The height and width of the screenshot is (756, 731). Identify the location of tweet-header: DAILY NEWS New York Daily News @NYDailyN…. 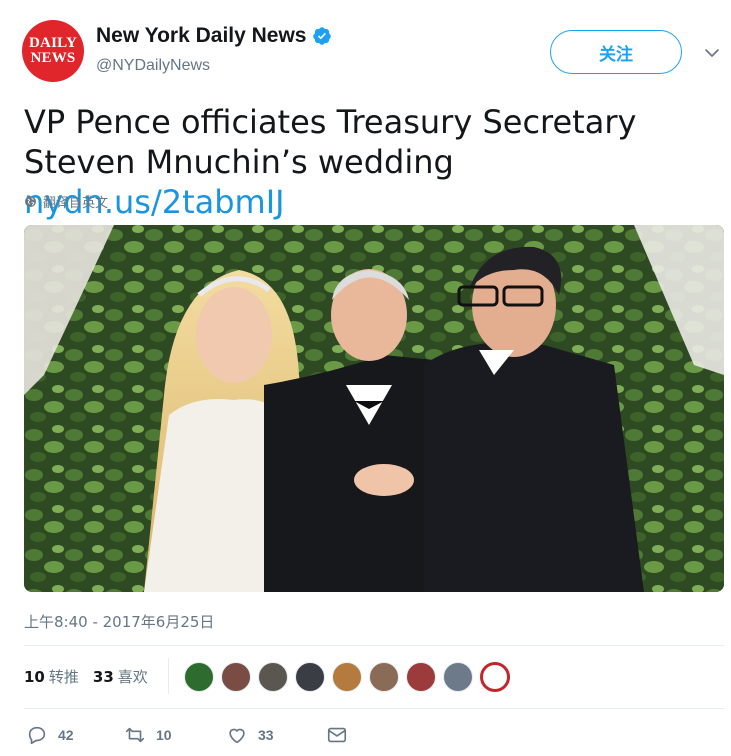
(365, 45).